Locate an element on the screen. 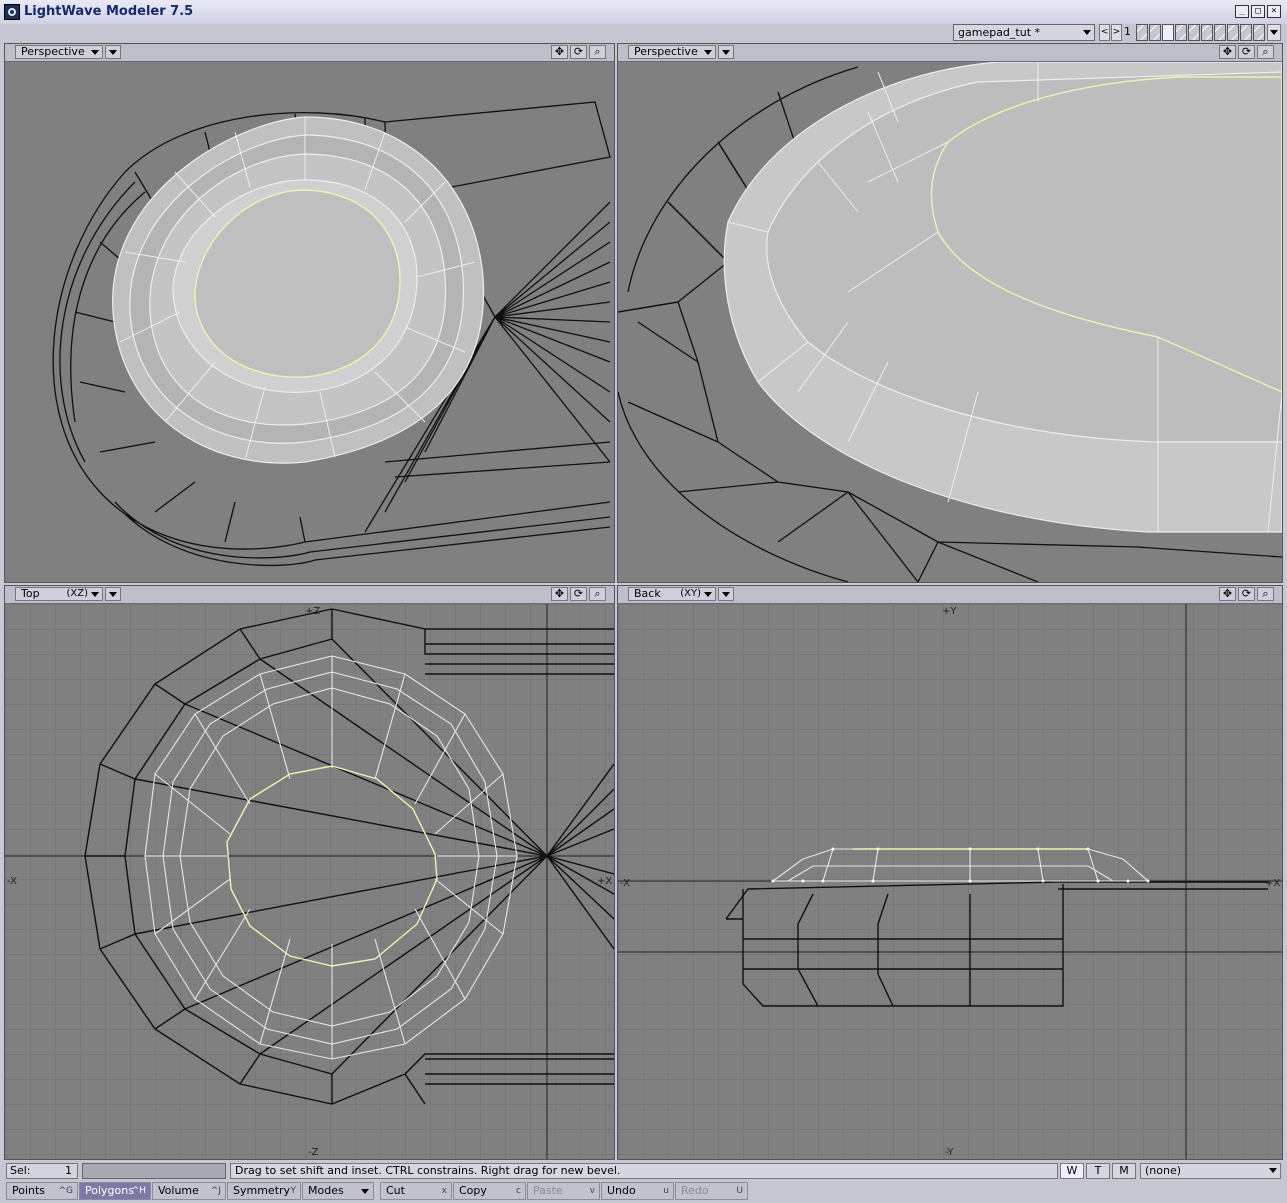 The width and height of the screenshot is (1287, 1203). shortcut-key: ^J is located at coordinates (215, 1191).